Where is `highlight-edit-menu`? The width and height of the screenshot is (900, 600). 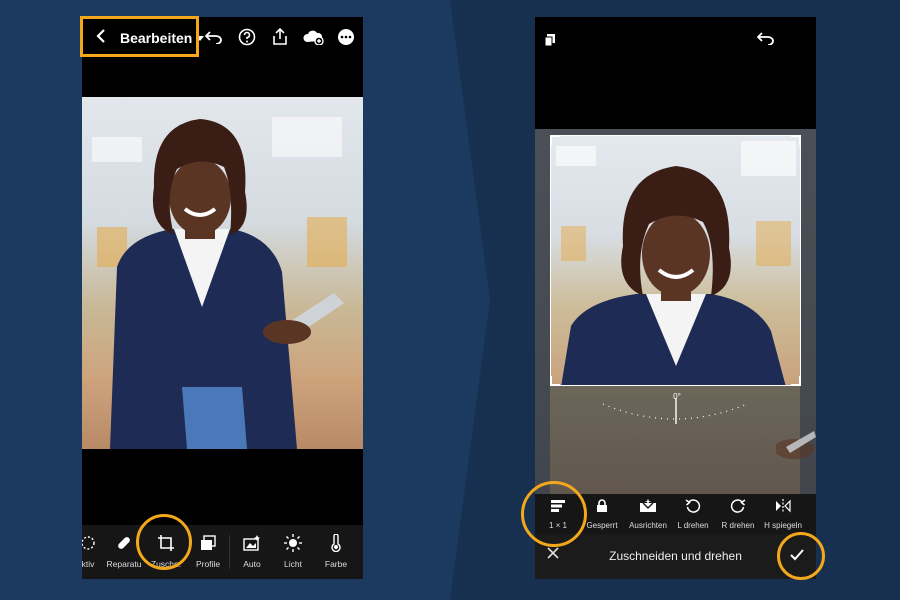
highlight-edit-menu is located at coordinates (139, 36).